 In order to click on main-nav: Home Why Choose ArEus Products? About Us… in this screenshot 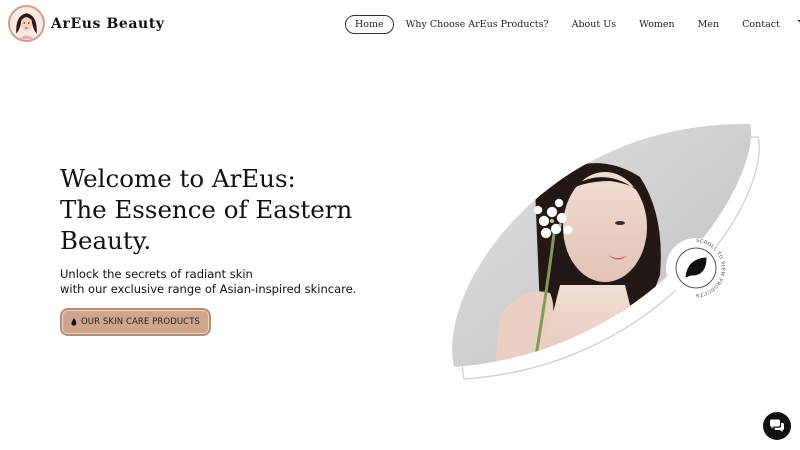, I will do `click(572, 24)`.